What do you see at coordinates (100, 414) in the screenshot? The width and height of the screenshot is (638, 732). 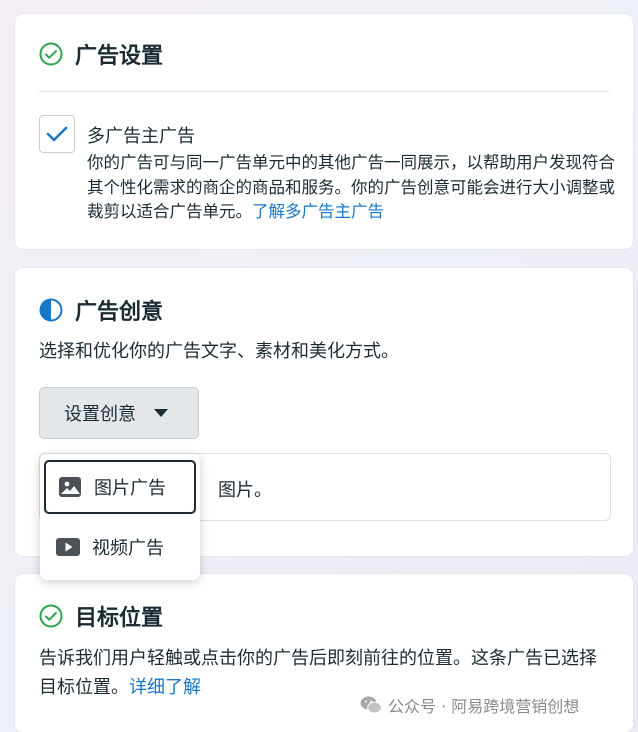 I see `setup-creative-label: 设置创意` at bounding box center [100, 414].